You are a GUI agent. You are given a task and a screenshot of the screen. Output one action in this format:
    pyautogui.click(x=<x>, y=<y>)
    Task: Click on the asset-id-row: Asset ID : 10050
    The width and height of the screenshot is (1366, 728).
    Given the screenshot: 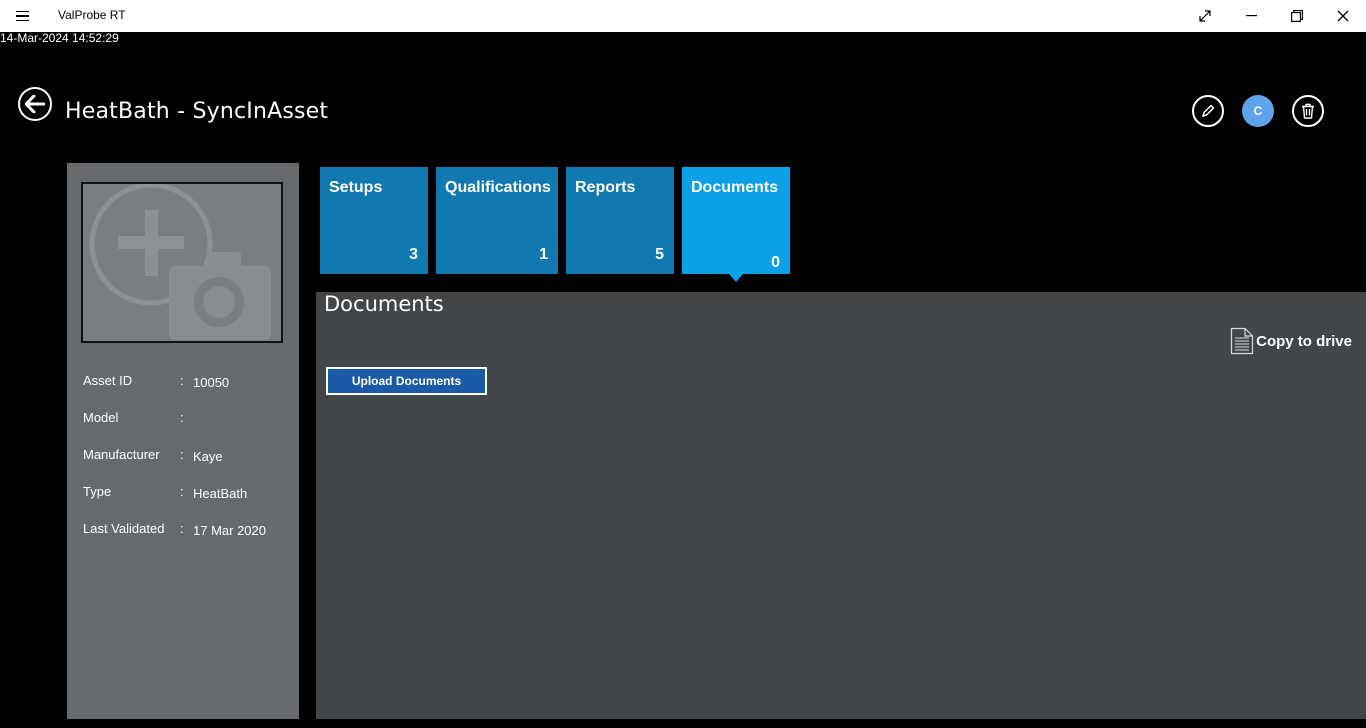 What is the action you would take?
    pyautogui.click(x=188, y=389)
    